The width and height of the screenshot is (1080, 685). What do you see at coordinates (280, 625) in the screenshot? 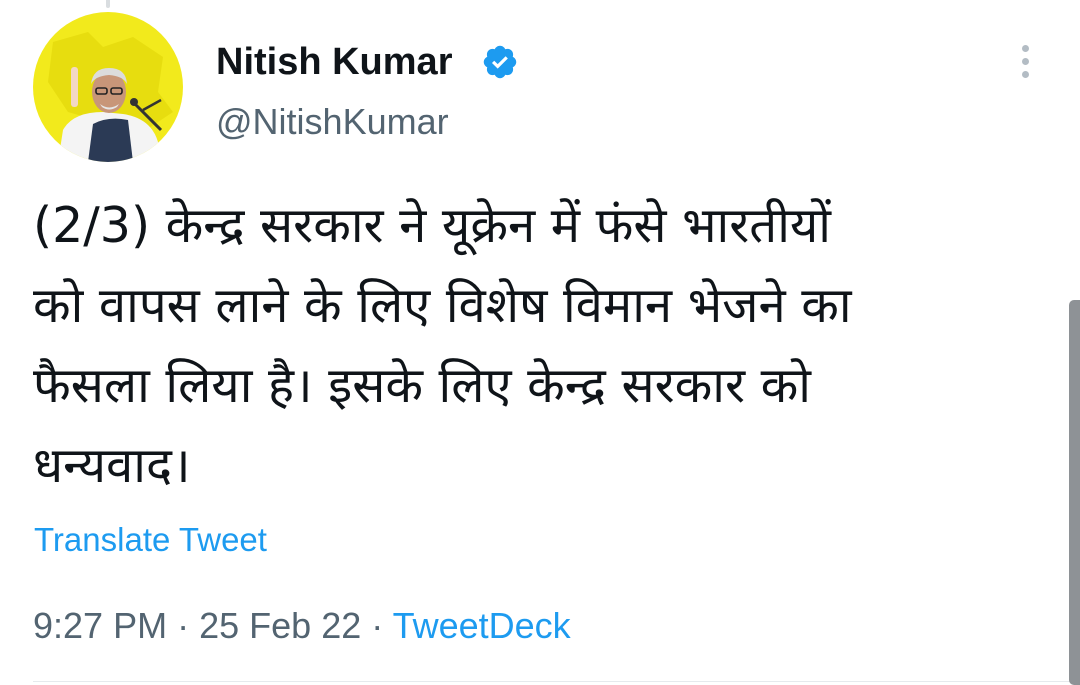
I see `tweet-date: 25 Feb 22` at bounding box center [280, 625].